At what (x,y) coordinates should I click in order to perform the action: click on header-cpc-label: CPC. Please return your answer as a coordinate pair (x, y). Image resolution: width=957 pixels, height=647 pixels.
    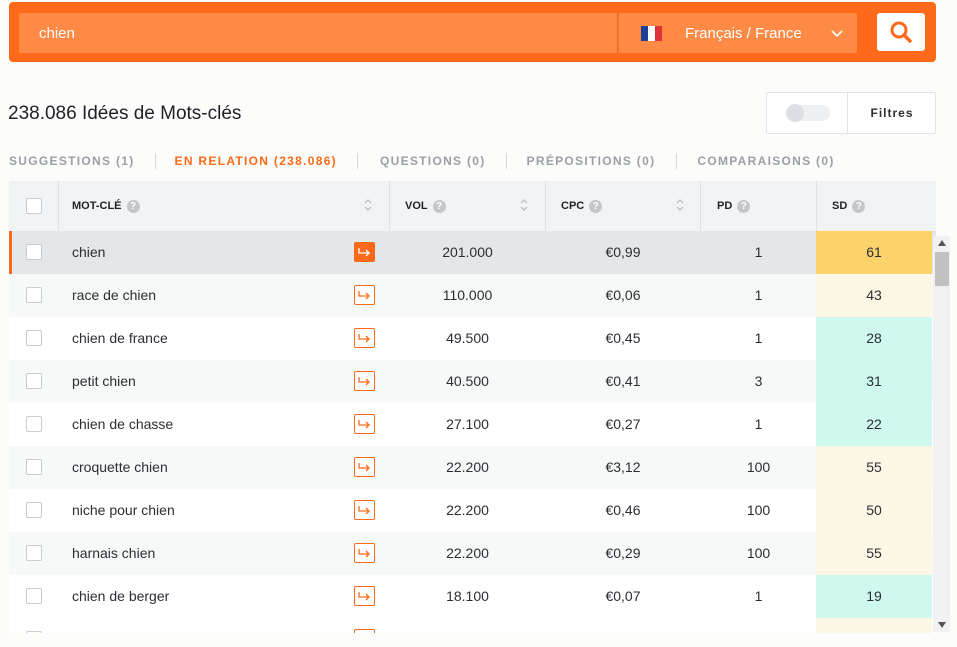
    Looking at the image, I should click on (573, 206).